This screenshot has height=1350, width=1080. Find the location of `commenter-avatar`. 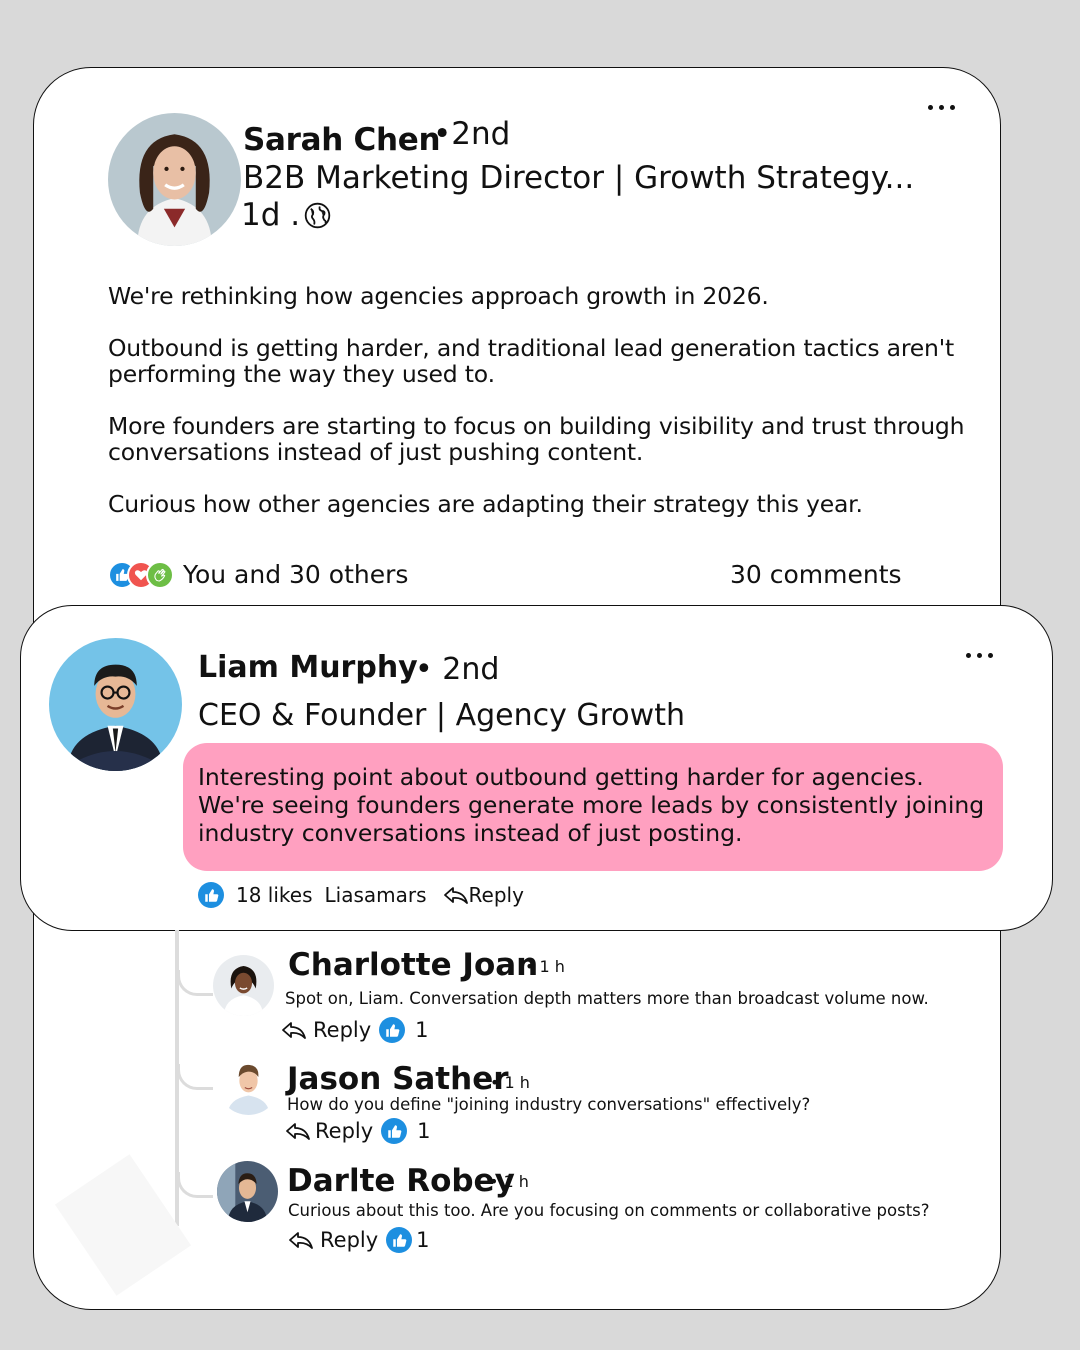

commenter-avatar is located at coordinates (115, 704).